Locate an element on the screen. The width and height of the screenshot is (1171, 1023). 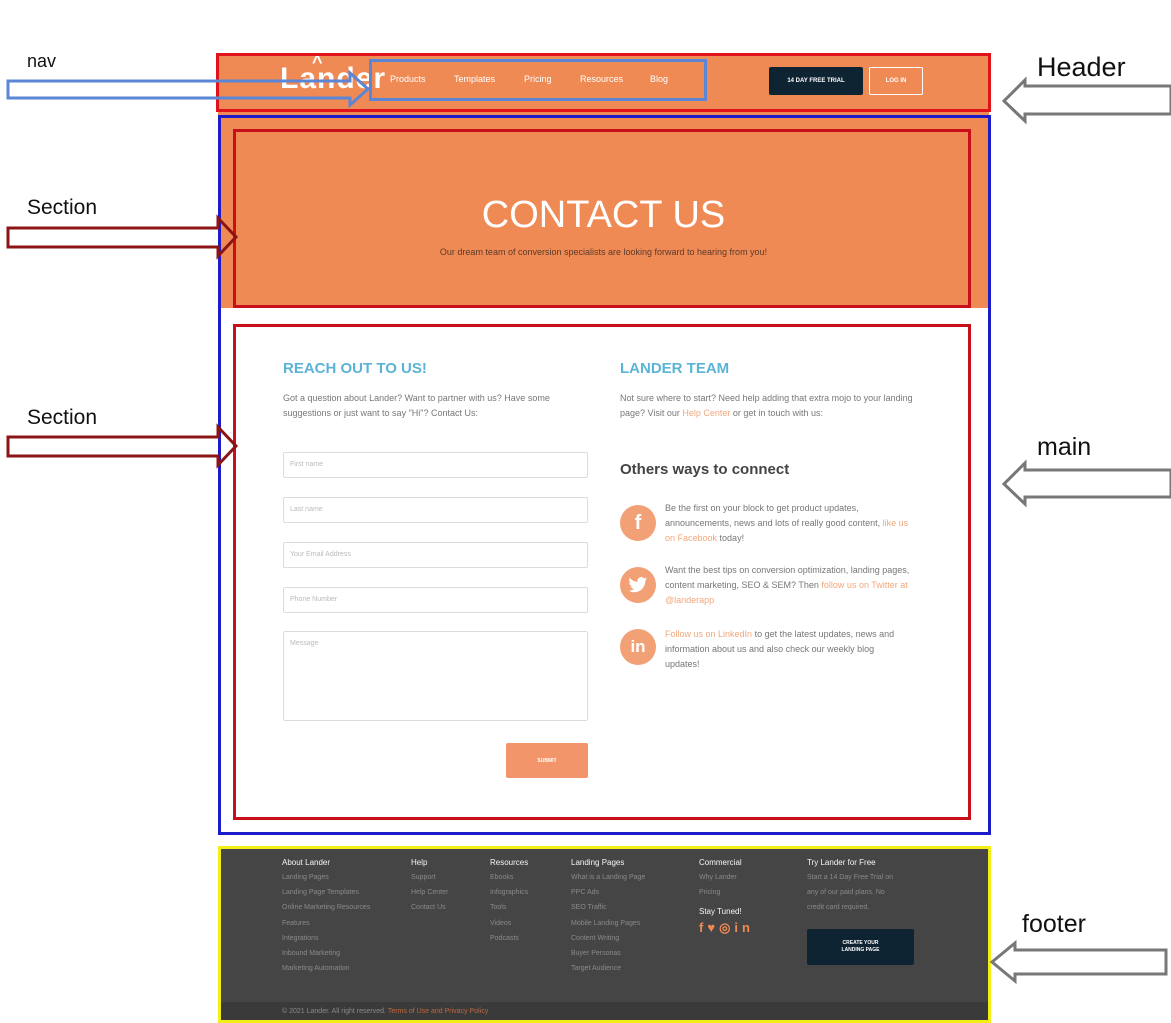
linkedin-link: Follow us on LinkedIn is located at coordinates (708, 634).